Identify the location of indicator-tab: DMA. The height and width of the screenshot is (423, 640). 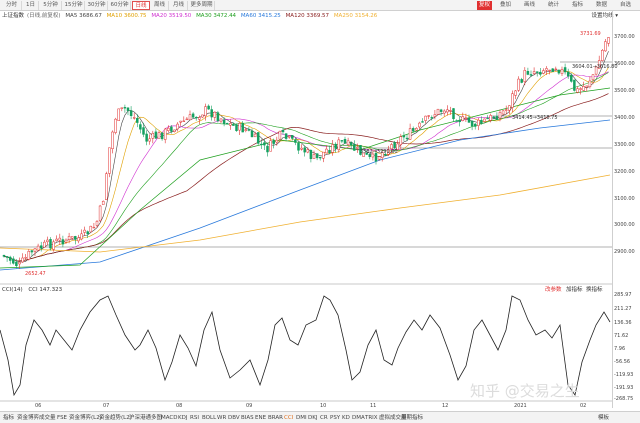
(358, 418).